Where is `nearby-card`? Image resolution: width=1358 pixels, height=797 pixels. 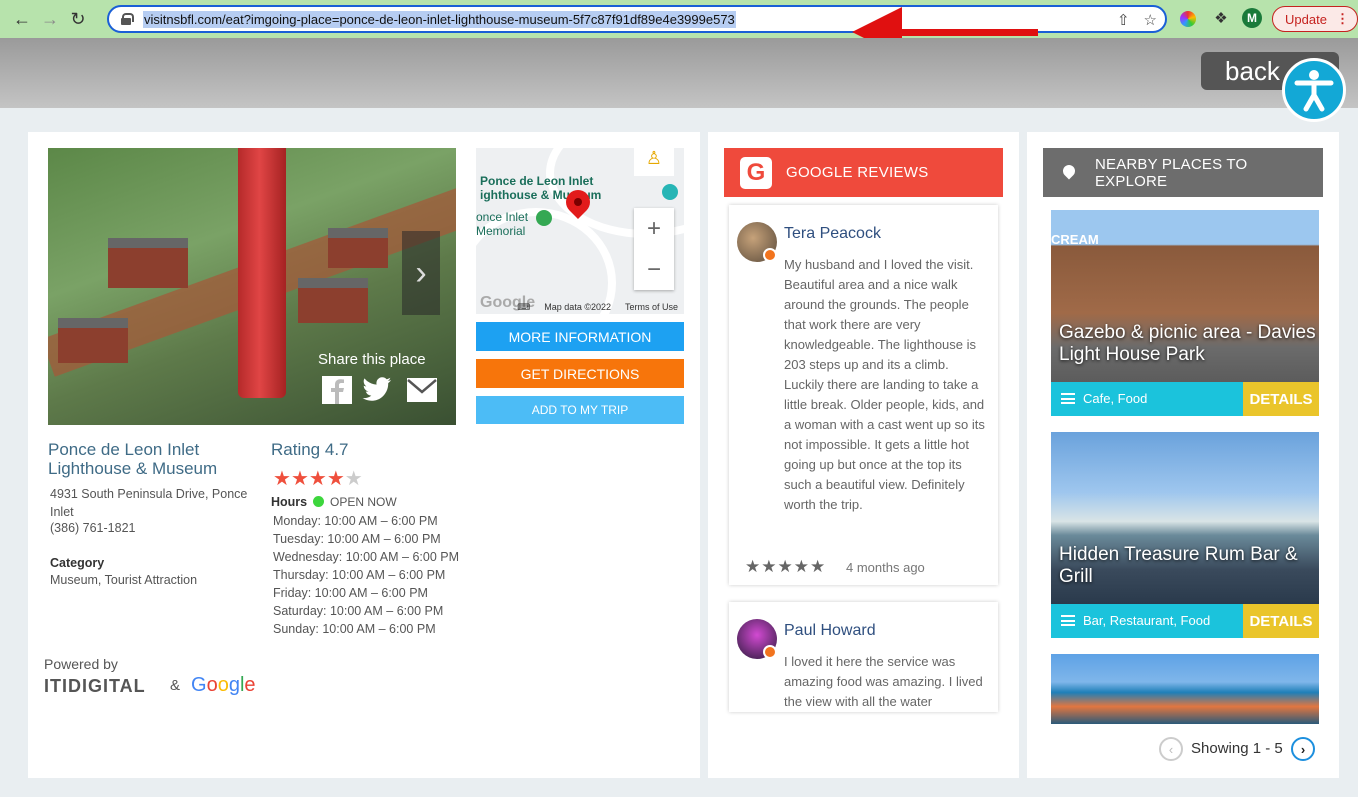
nearby-card is located at coordinates (1185, 689).